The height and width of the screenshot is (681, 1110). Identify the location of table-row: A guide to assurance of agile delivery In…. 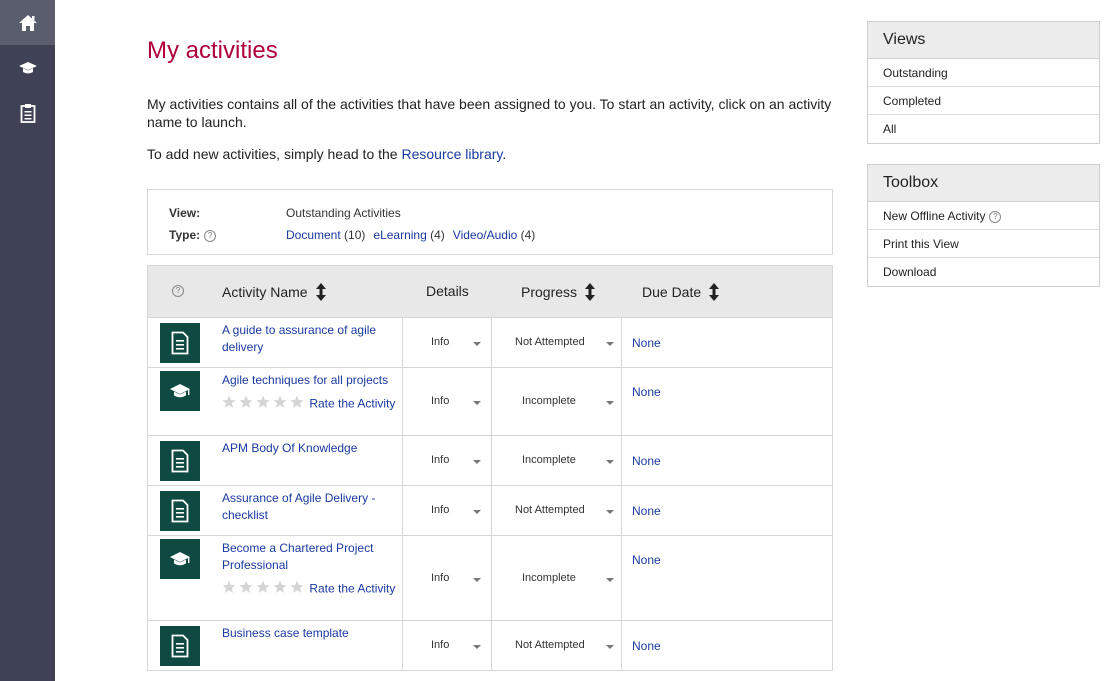
(490, 343).